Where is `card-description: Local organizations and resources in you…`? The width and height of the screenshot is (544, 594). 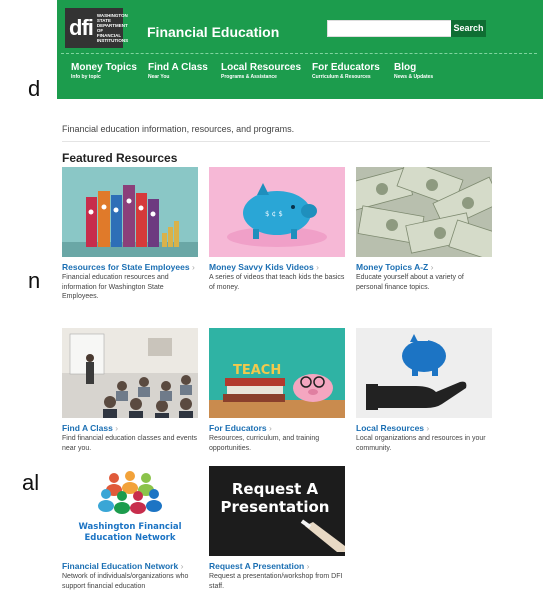 card-description: Local organizations and resources in you… is located at coordinates (421, 443).